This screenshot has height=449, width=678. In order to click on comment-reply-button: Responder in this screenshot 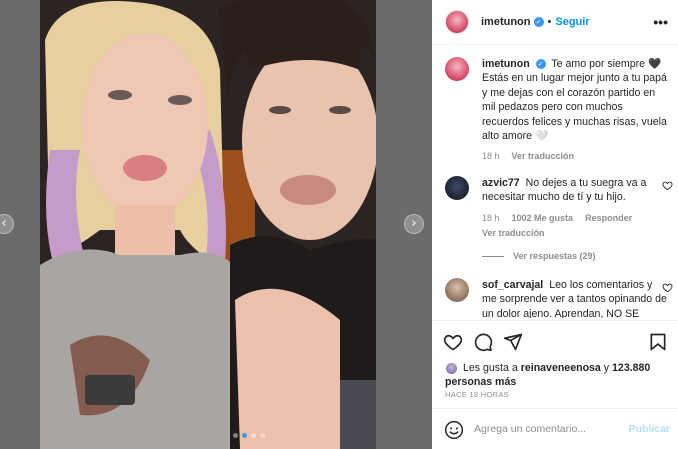, I will do `click(608, 218)`.